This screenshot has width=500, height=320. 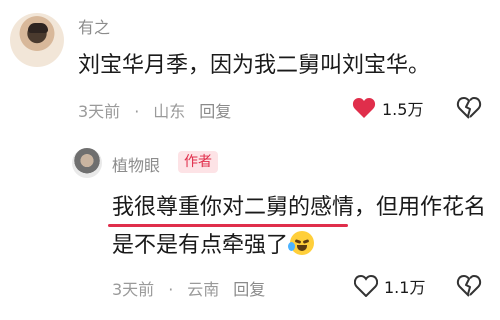 I want to click on reply-like-count: 1.1万, so click(x=405, y=287).